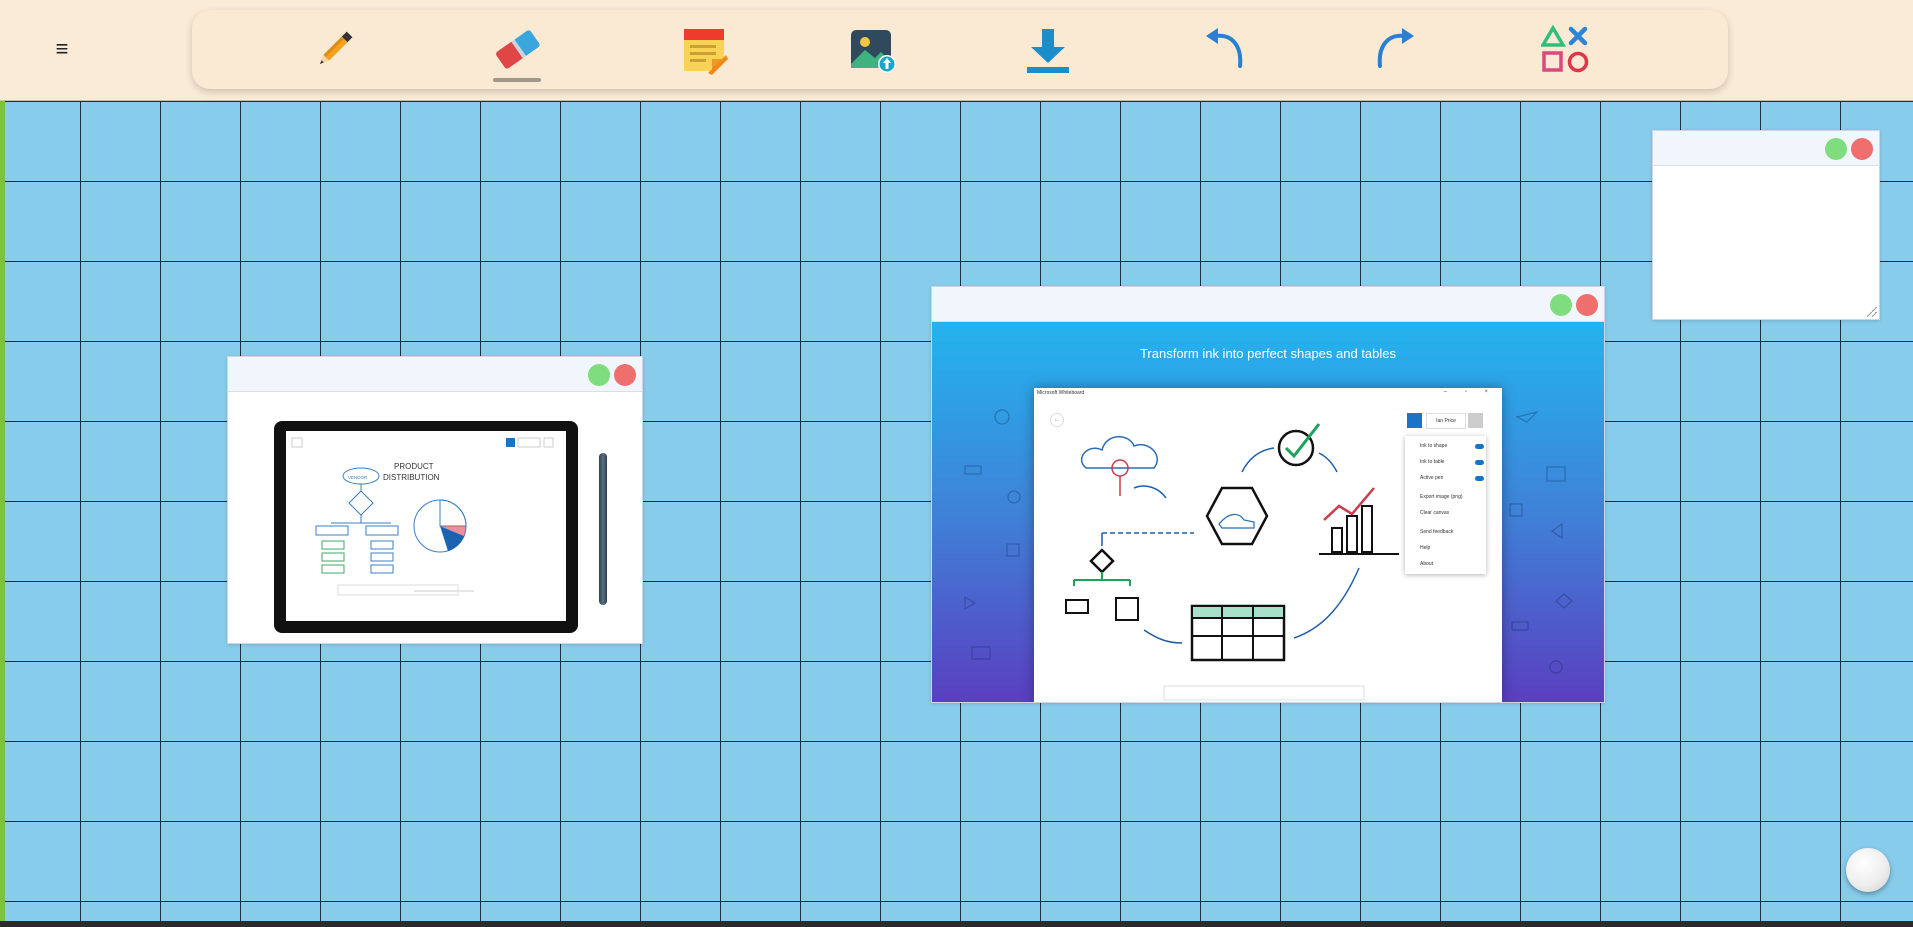 The image size is (1913, 927). Describe the element at coordinates (358, 477) in the screenshot. I see `vendor-label: VENDOR` at that location.